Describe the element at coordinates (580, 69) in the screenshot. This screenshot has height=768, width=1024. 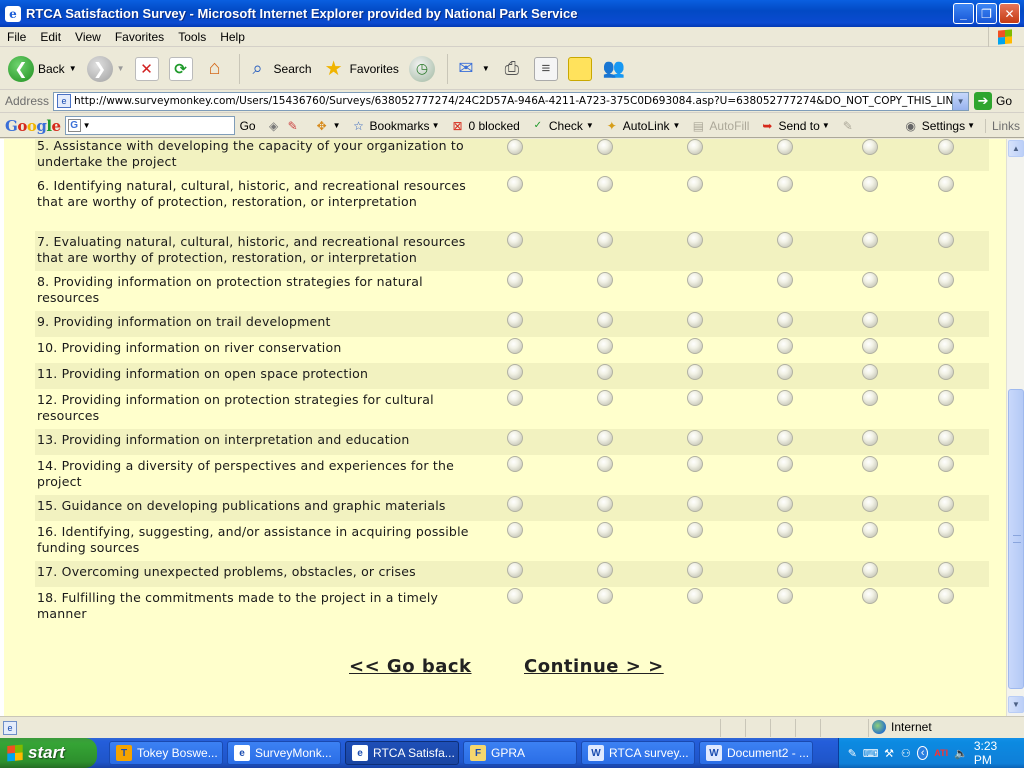
I see `discuss-button` at that location.